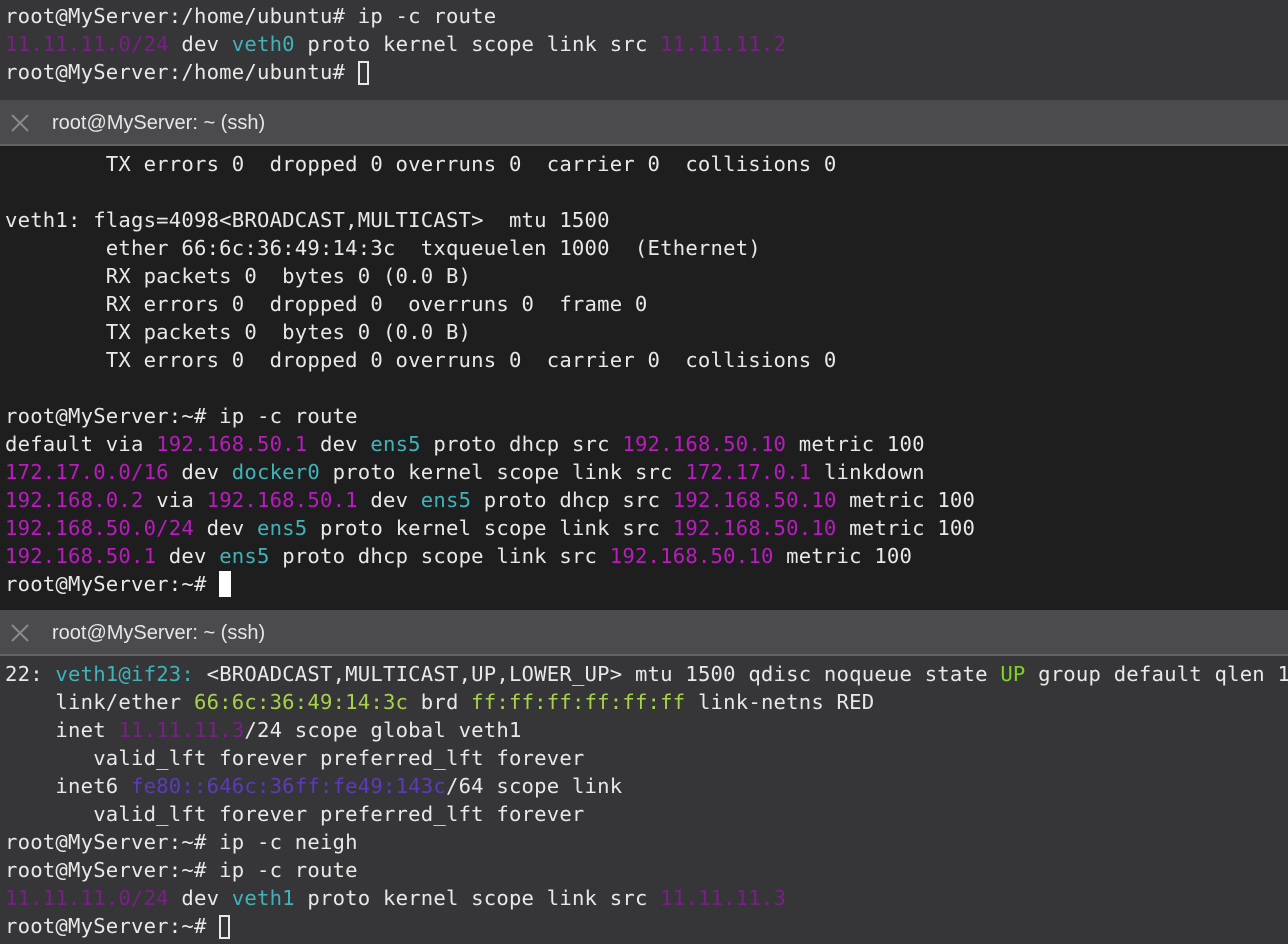 The height and width of the screenshot is (944, 1288). I want to click on terminal-prompt-line: root@MyServer:/home/ubuntu#, so click(646, 72).